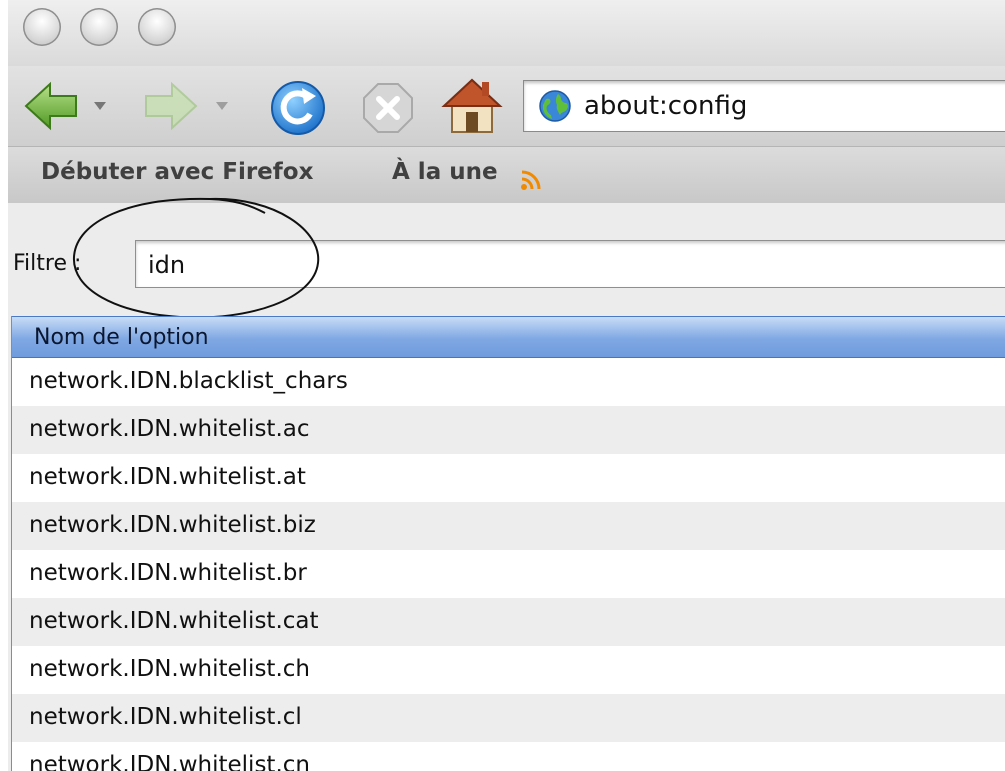  What do you see at coordinates (508, 574) in the screenshot?
I see `table-row: network.IDN.whitelist.br` at bounding box center [508, 574].